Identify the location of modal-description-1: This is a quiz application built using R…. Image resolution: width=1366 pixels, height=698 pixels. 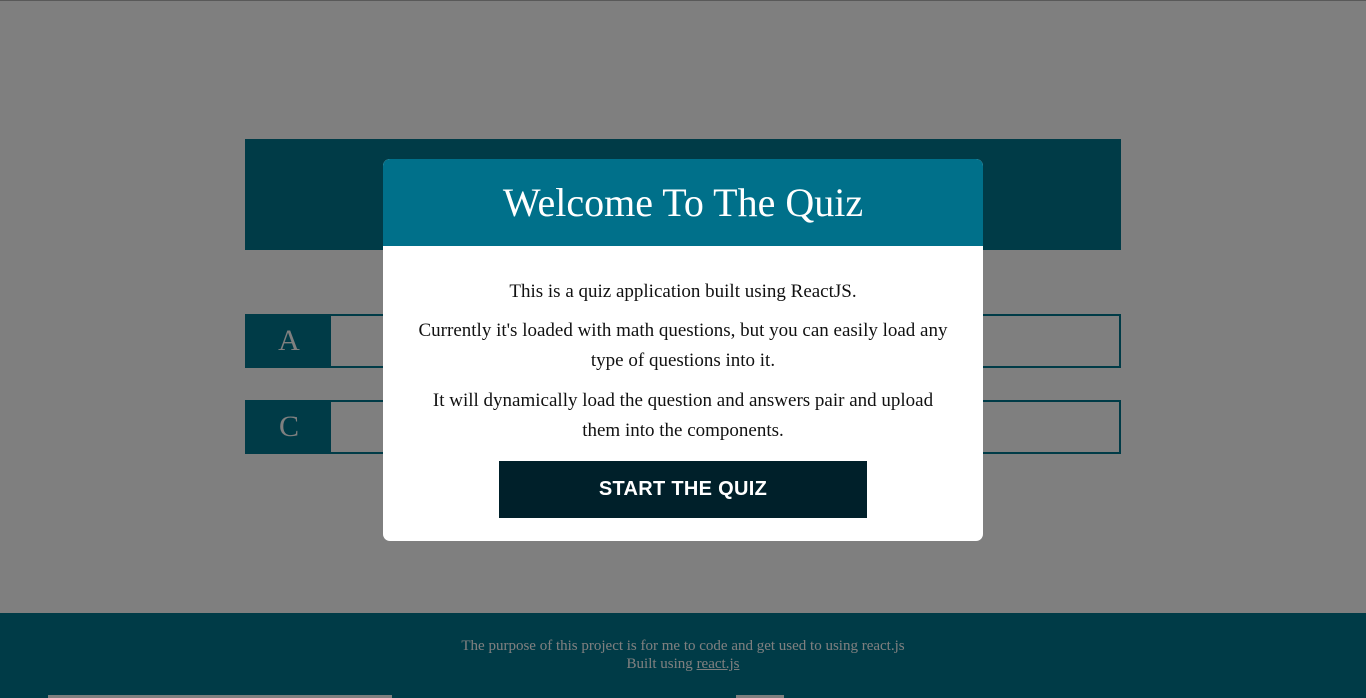
(683, 291).